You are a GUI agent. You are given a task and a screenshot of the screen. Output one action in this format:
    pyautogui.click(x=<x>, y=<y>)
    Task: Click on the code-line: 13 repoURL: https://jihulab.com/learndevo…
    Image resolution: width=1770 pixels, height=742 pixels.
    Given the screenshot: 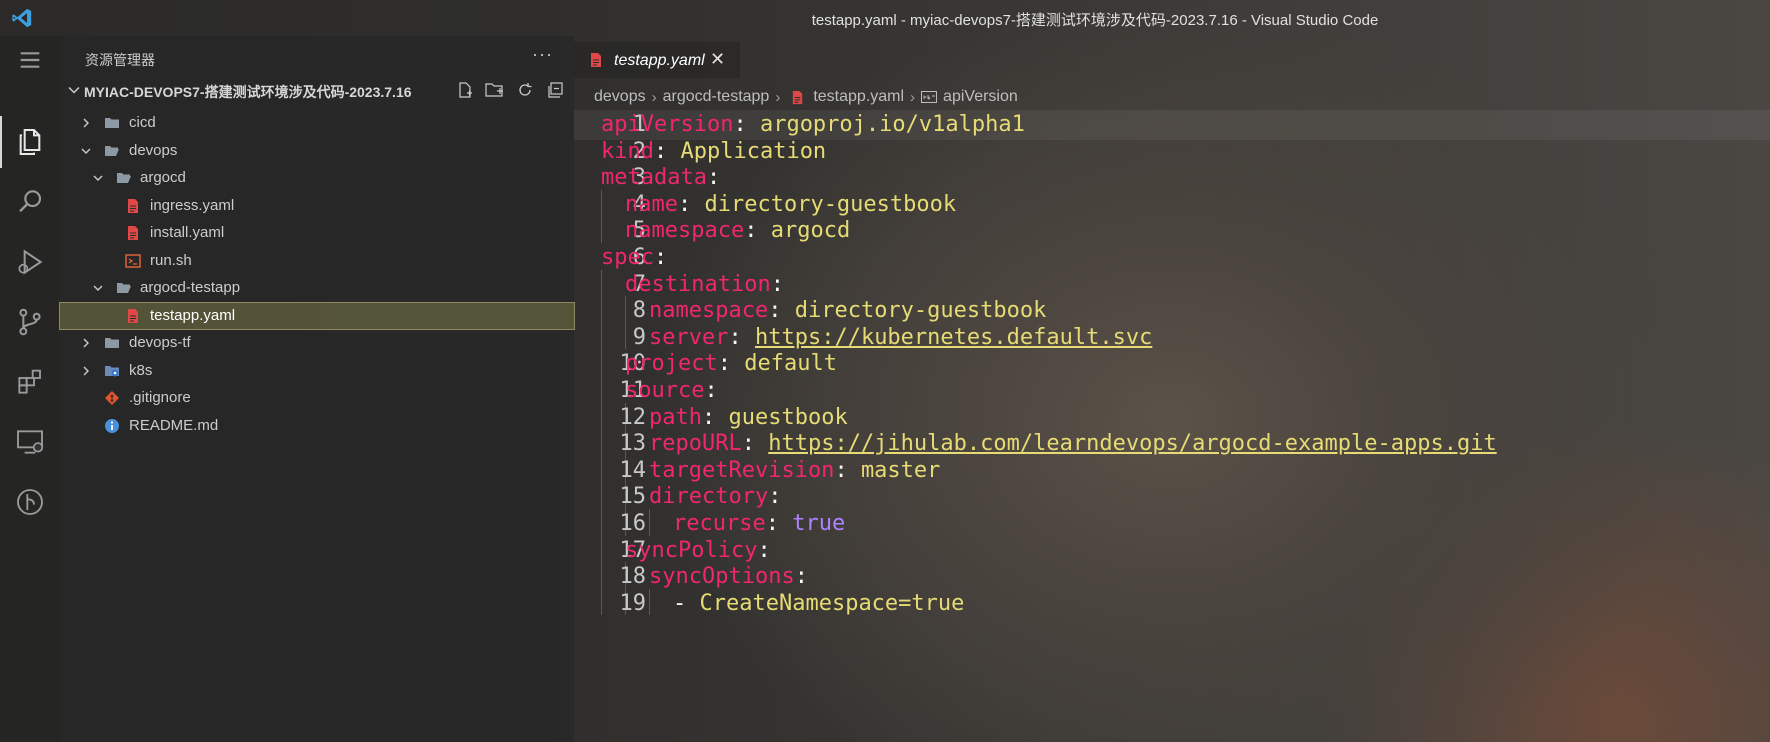 What is the action you would take?
    pyautogui.click(x=1172, y=444)
    